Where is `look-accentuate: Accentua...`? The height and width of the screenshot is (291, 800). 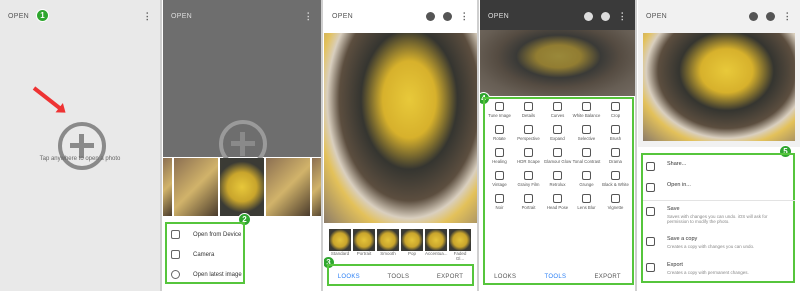 look-accentuate: Accentua... is located at coordinates (436, 245).